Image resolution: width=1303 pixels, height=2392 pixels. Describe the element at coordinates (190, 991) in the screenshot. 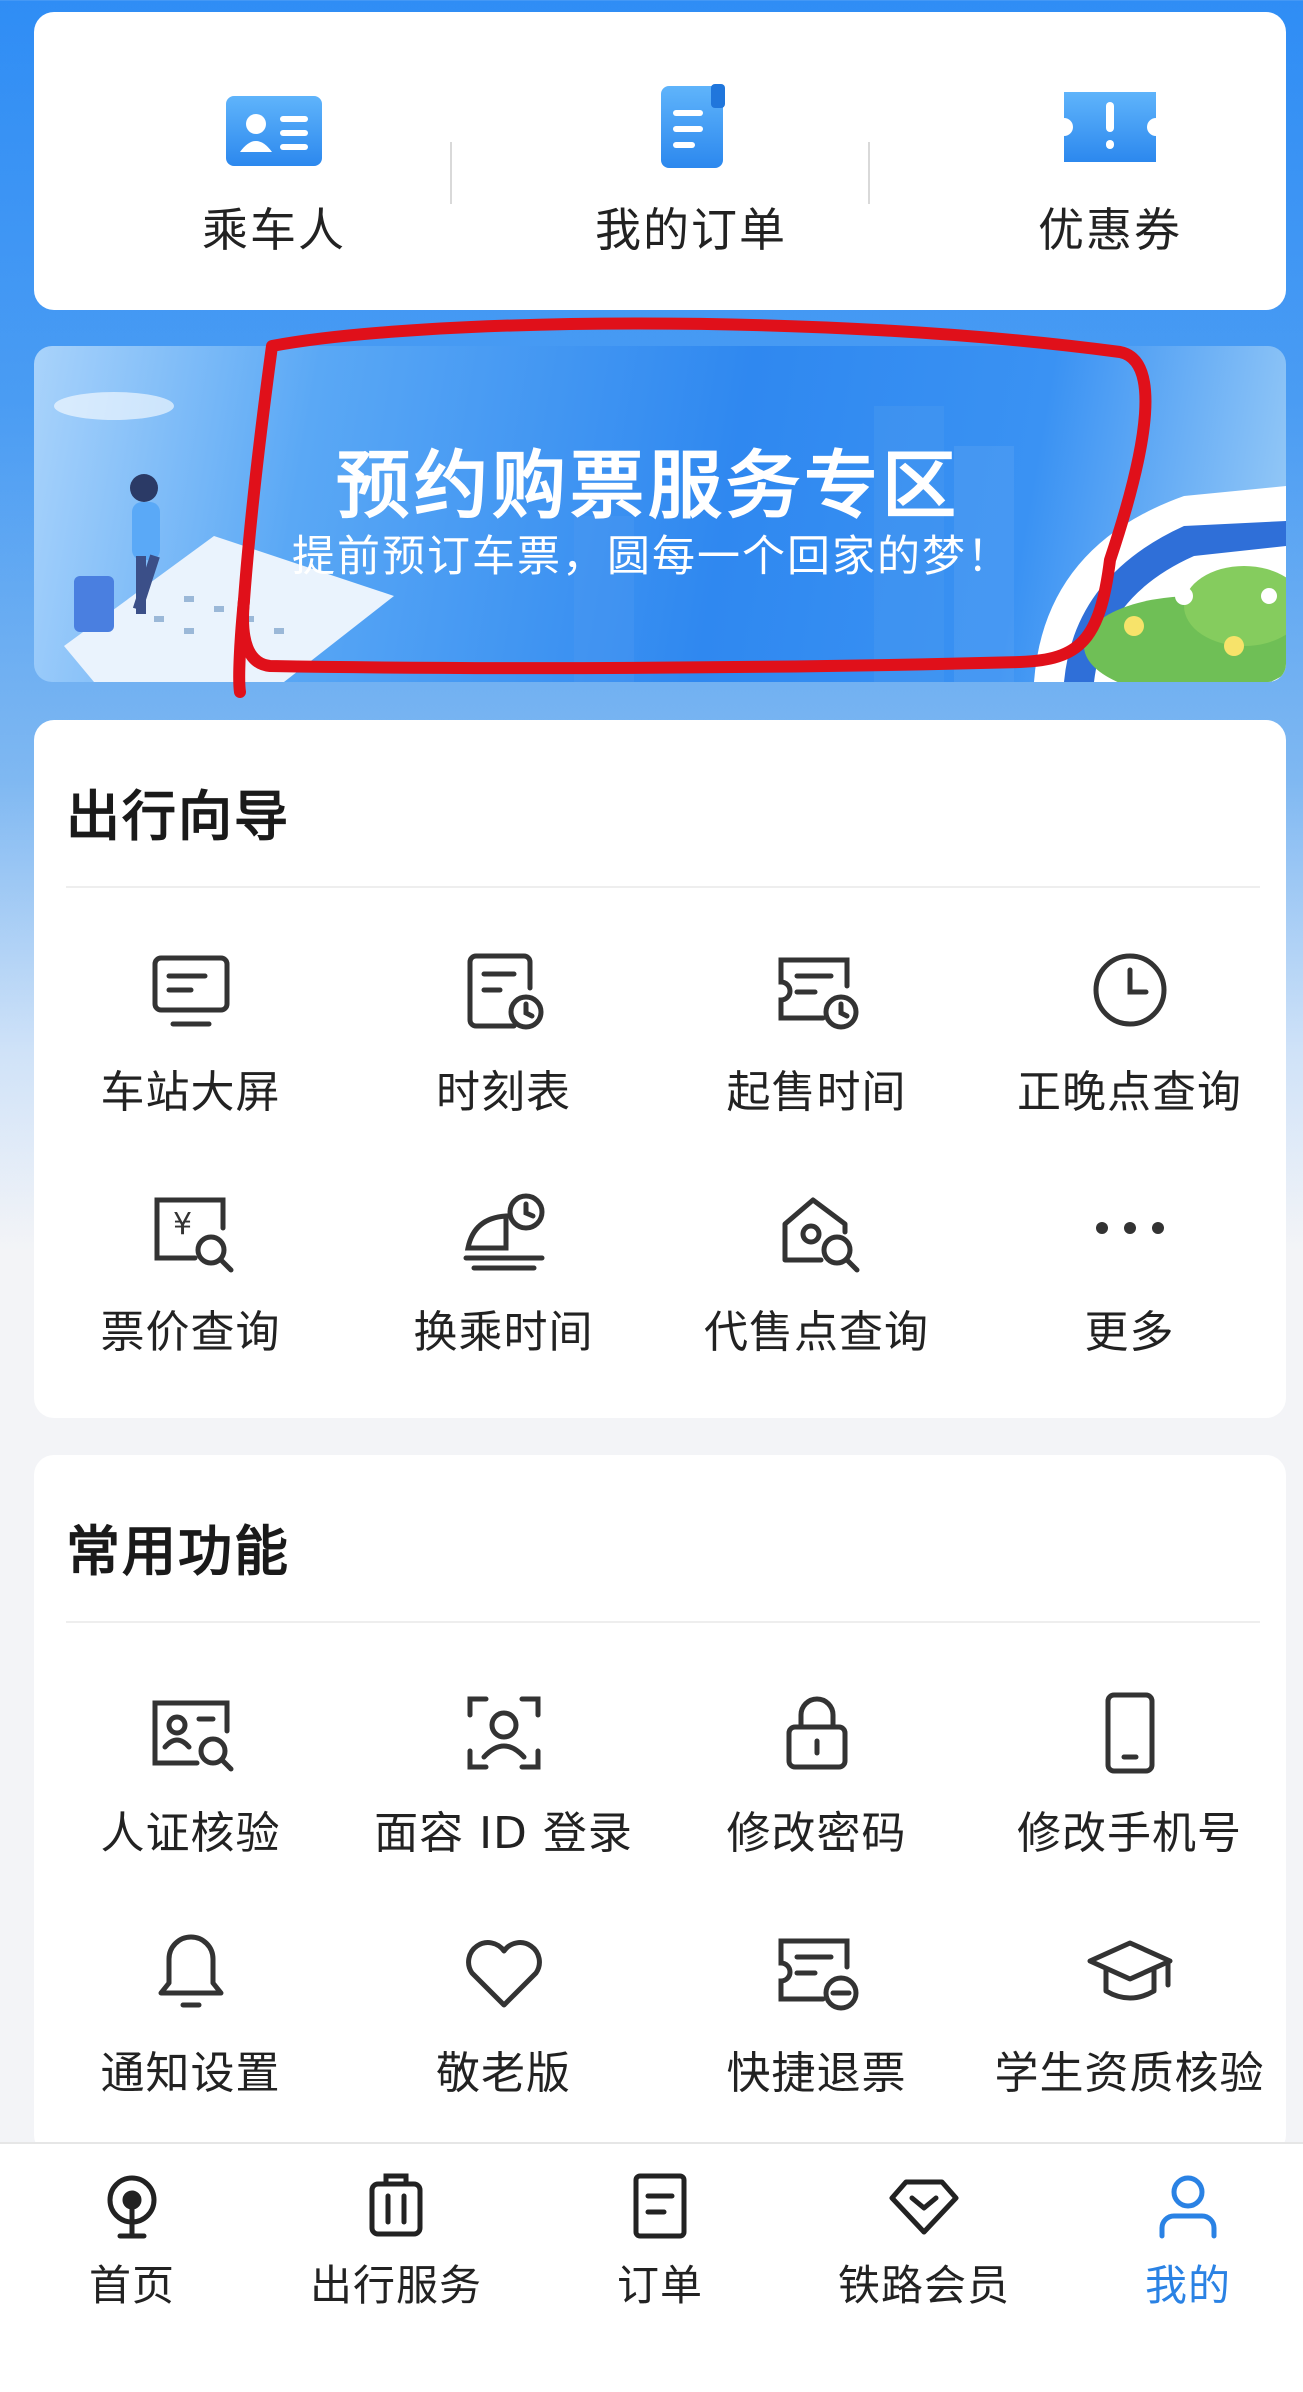

I see `station-screen-icon` at that location.